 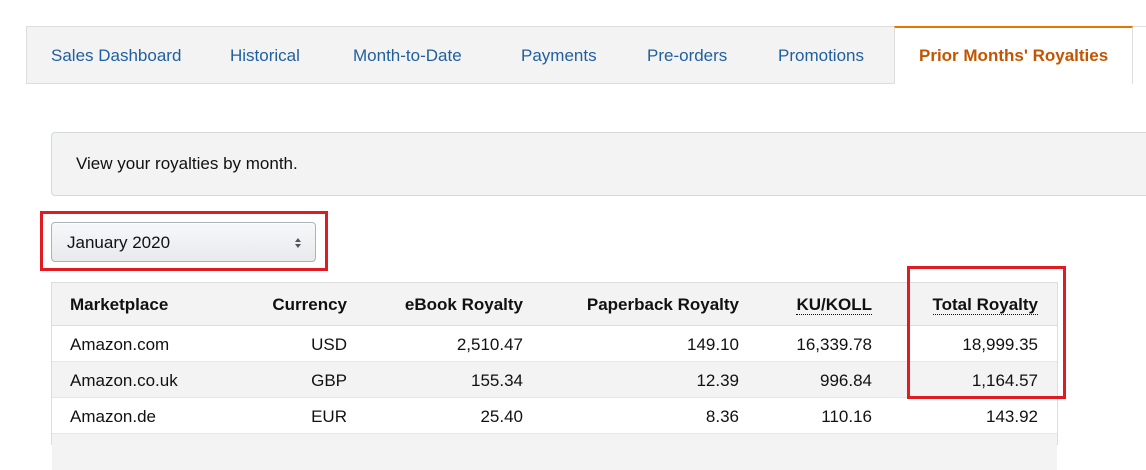 What do you see at coordinates (598, 164) in the screenshot?
I see `info-box: View your royalties by month.` at bounding box center [598, 164].